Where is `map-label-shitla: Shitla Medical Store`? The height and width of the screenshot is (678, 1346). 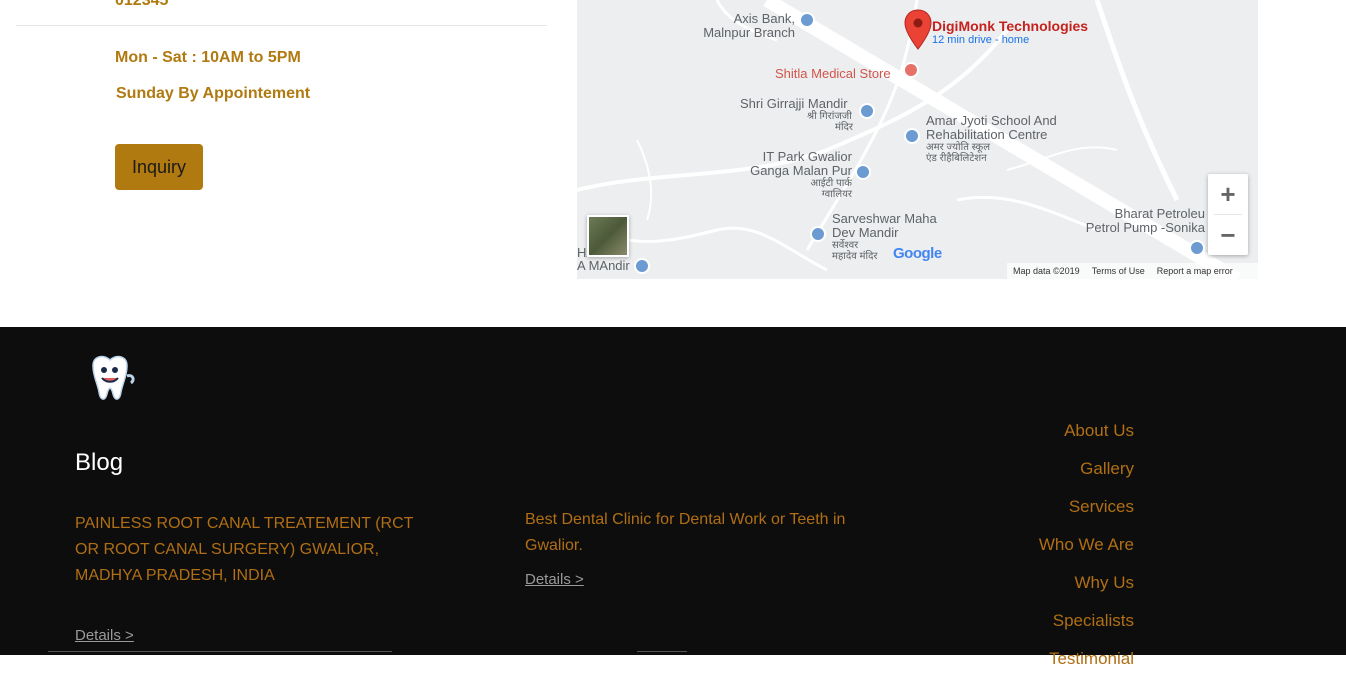
map-label-shitla: Shitla Medical Store is located at coordinates (833, 73).